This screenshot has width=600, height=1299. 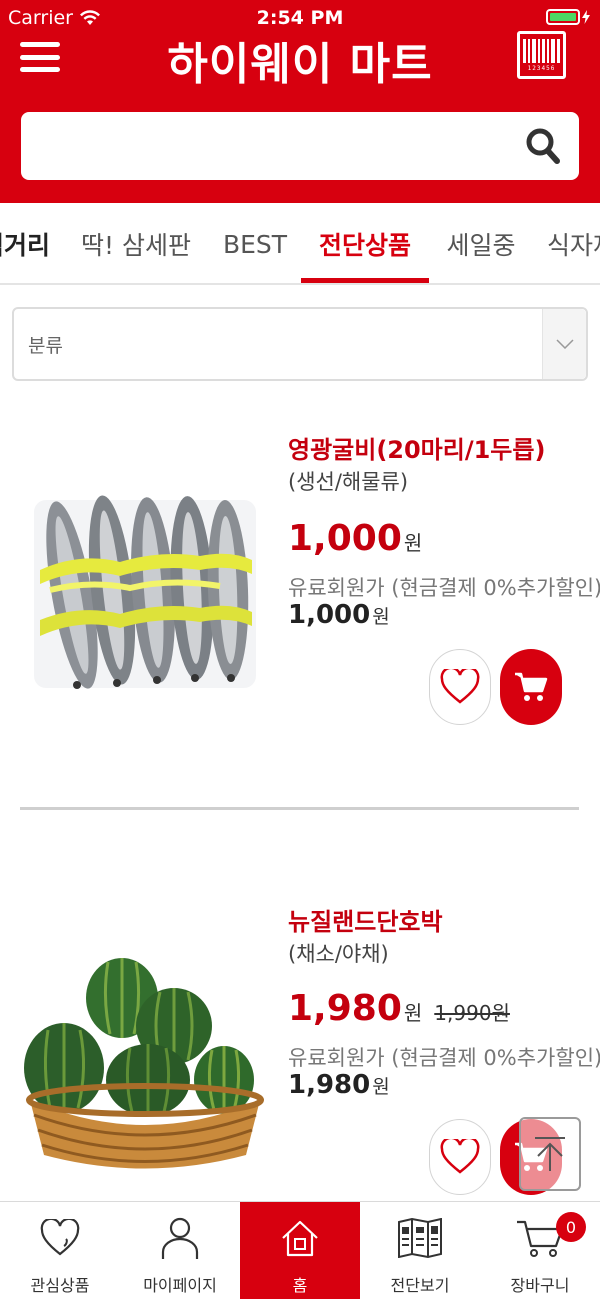 I want to click on product-price: 1,980 원 1,990원, so click(x=399, y=1008).